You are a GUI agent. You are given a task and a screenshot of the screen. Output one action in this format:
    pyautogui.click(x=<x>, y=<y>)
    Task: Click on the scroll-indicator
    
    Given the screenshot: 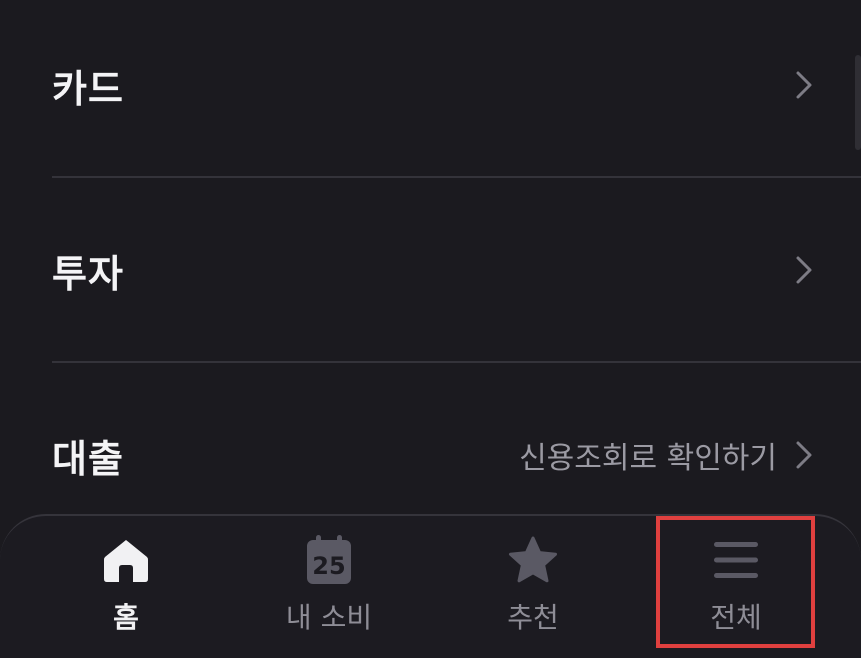 What is the action you would take?
    pyautogui.click(x=858, y=102)
    